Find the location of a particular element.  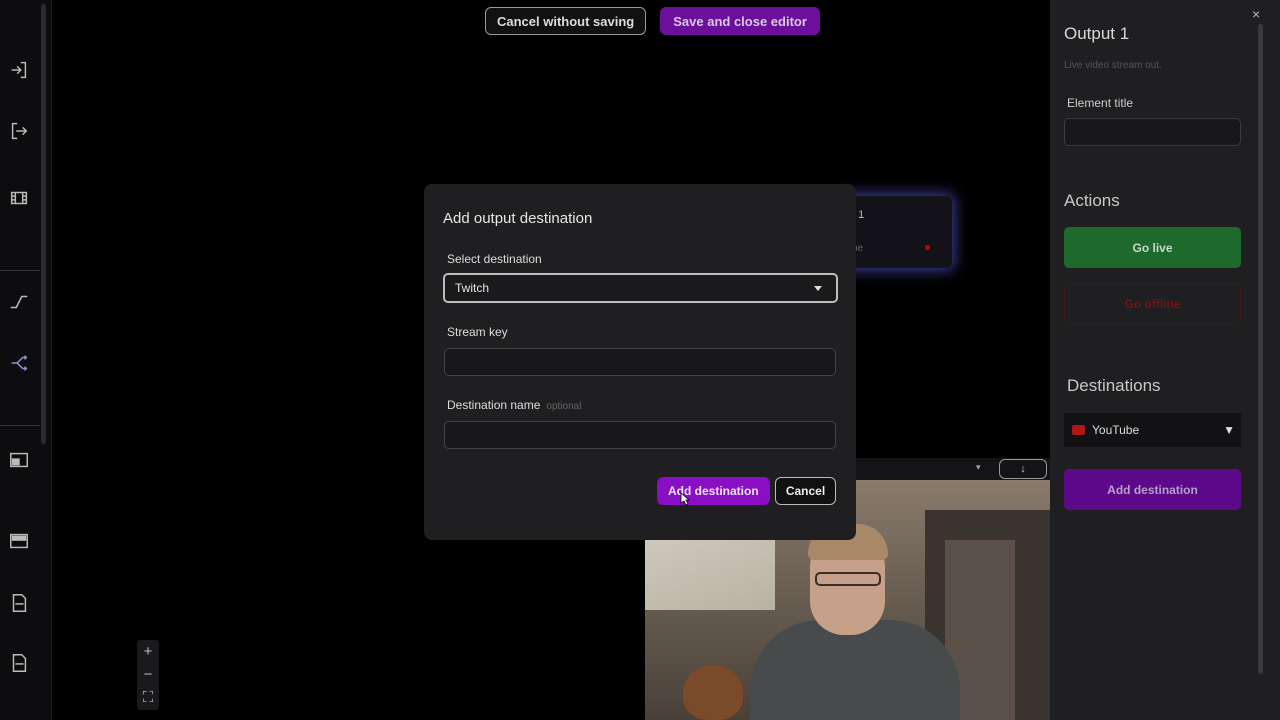

output-icon is located at coordinates (19, 131).